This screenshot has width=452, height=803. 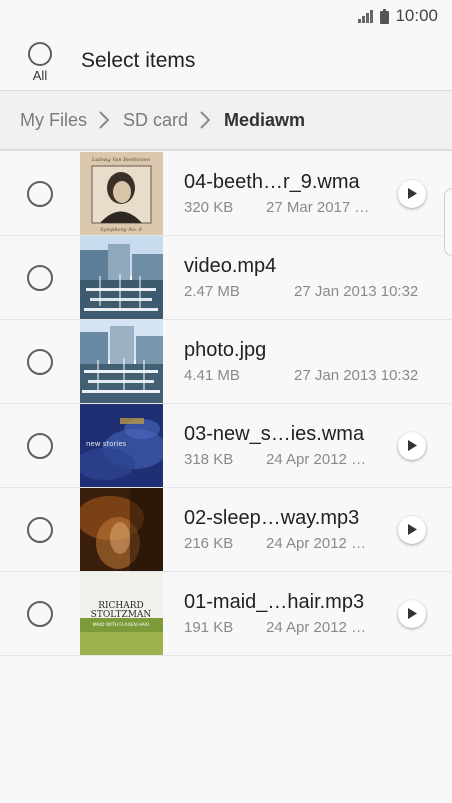 I want to click on album-title-text: MAID WITH FLAXEN HAIR, so click(x=121, y=625).